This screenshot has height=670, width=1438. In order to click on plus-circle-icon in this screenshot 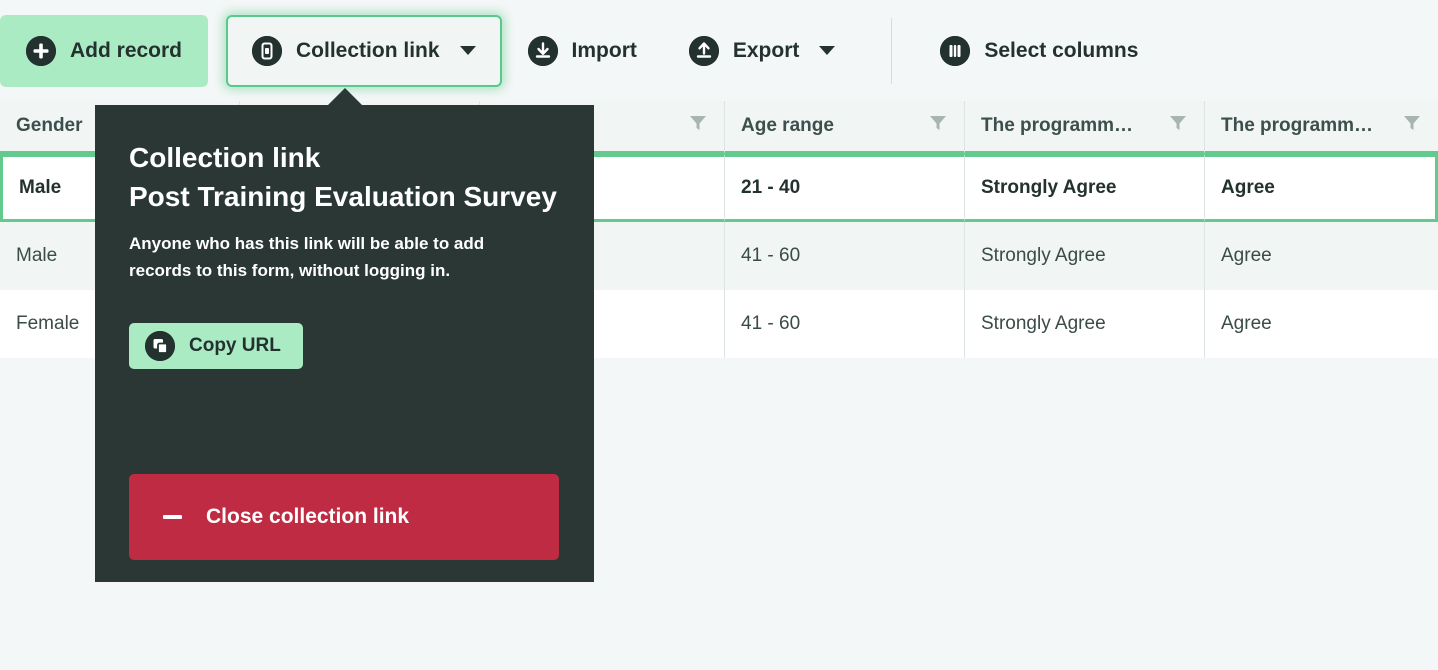, I will do `click(41, 50)`.